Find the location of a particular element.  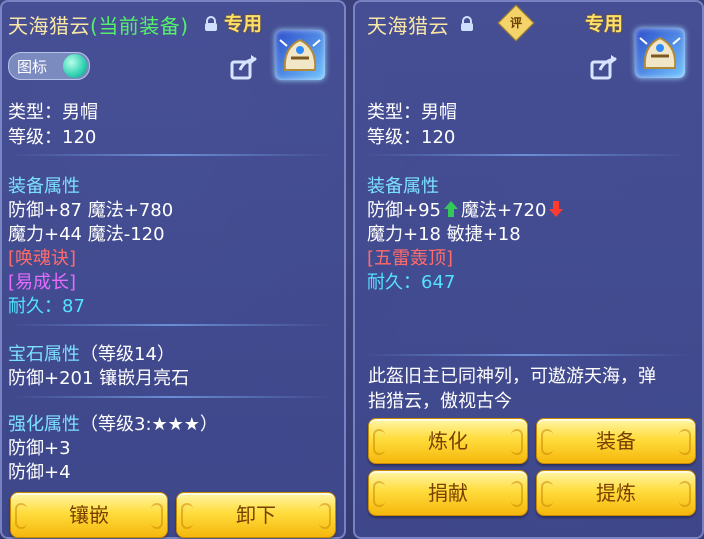

inlay-button: 镶嵌 is located at coordinates (89, 515).